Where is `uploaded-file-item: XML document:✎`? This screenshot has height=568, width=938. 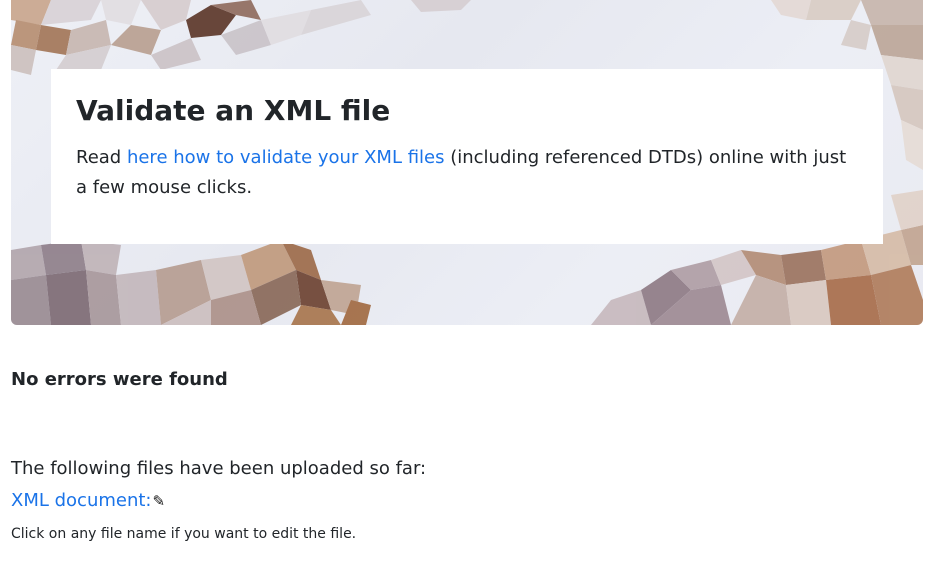
uploaded-file-item: XML document:✎ is located at coordinates (88, 500).